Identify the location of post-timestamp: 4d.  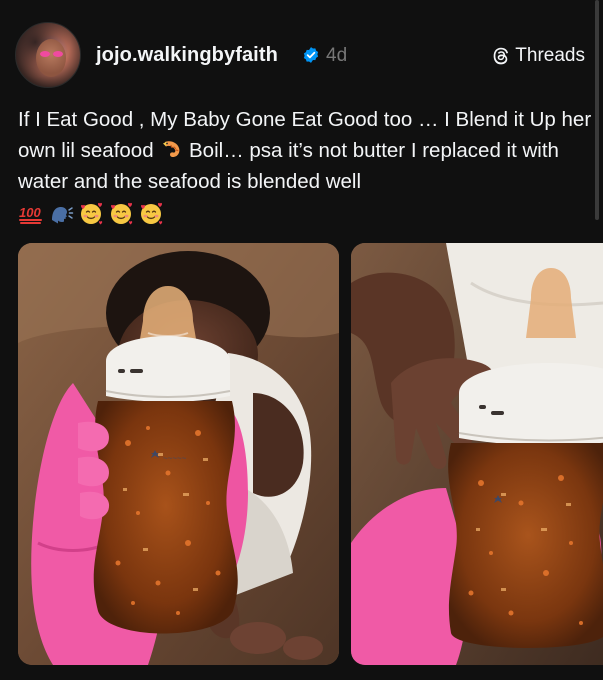
(337, 55).